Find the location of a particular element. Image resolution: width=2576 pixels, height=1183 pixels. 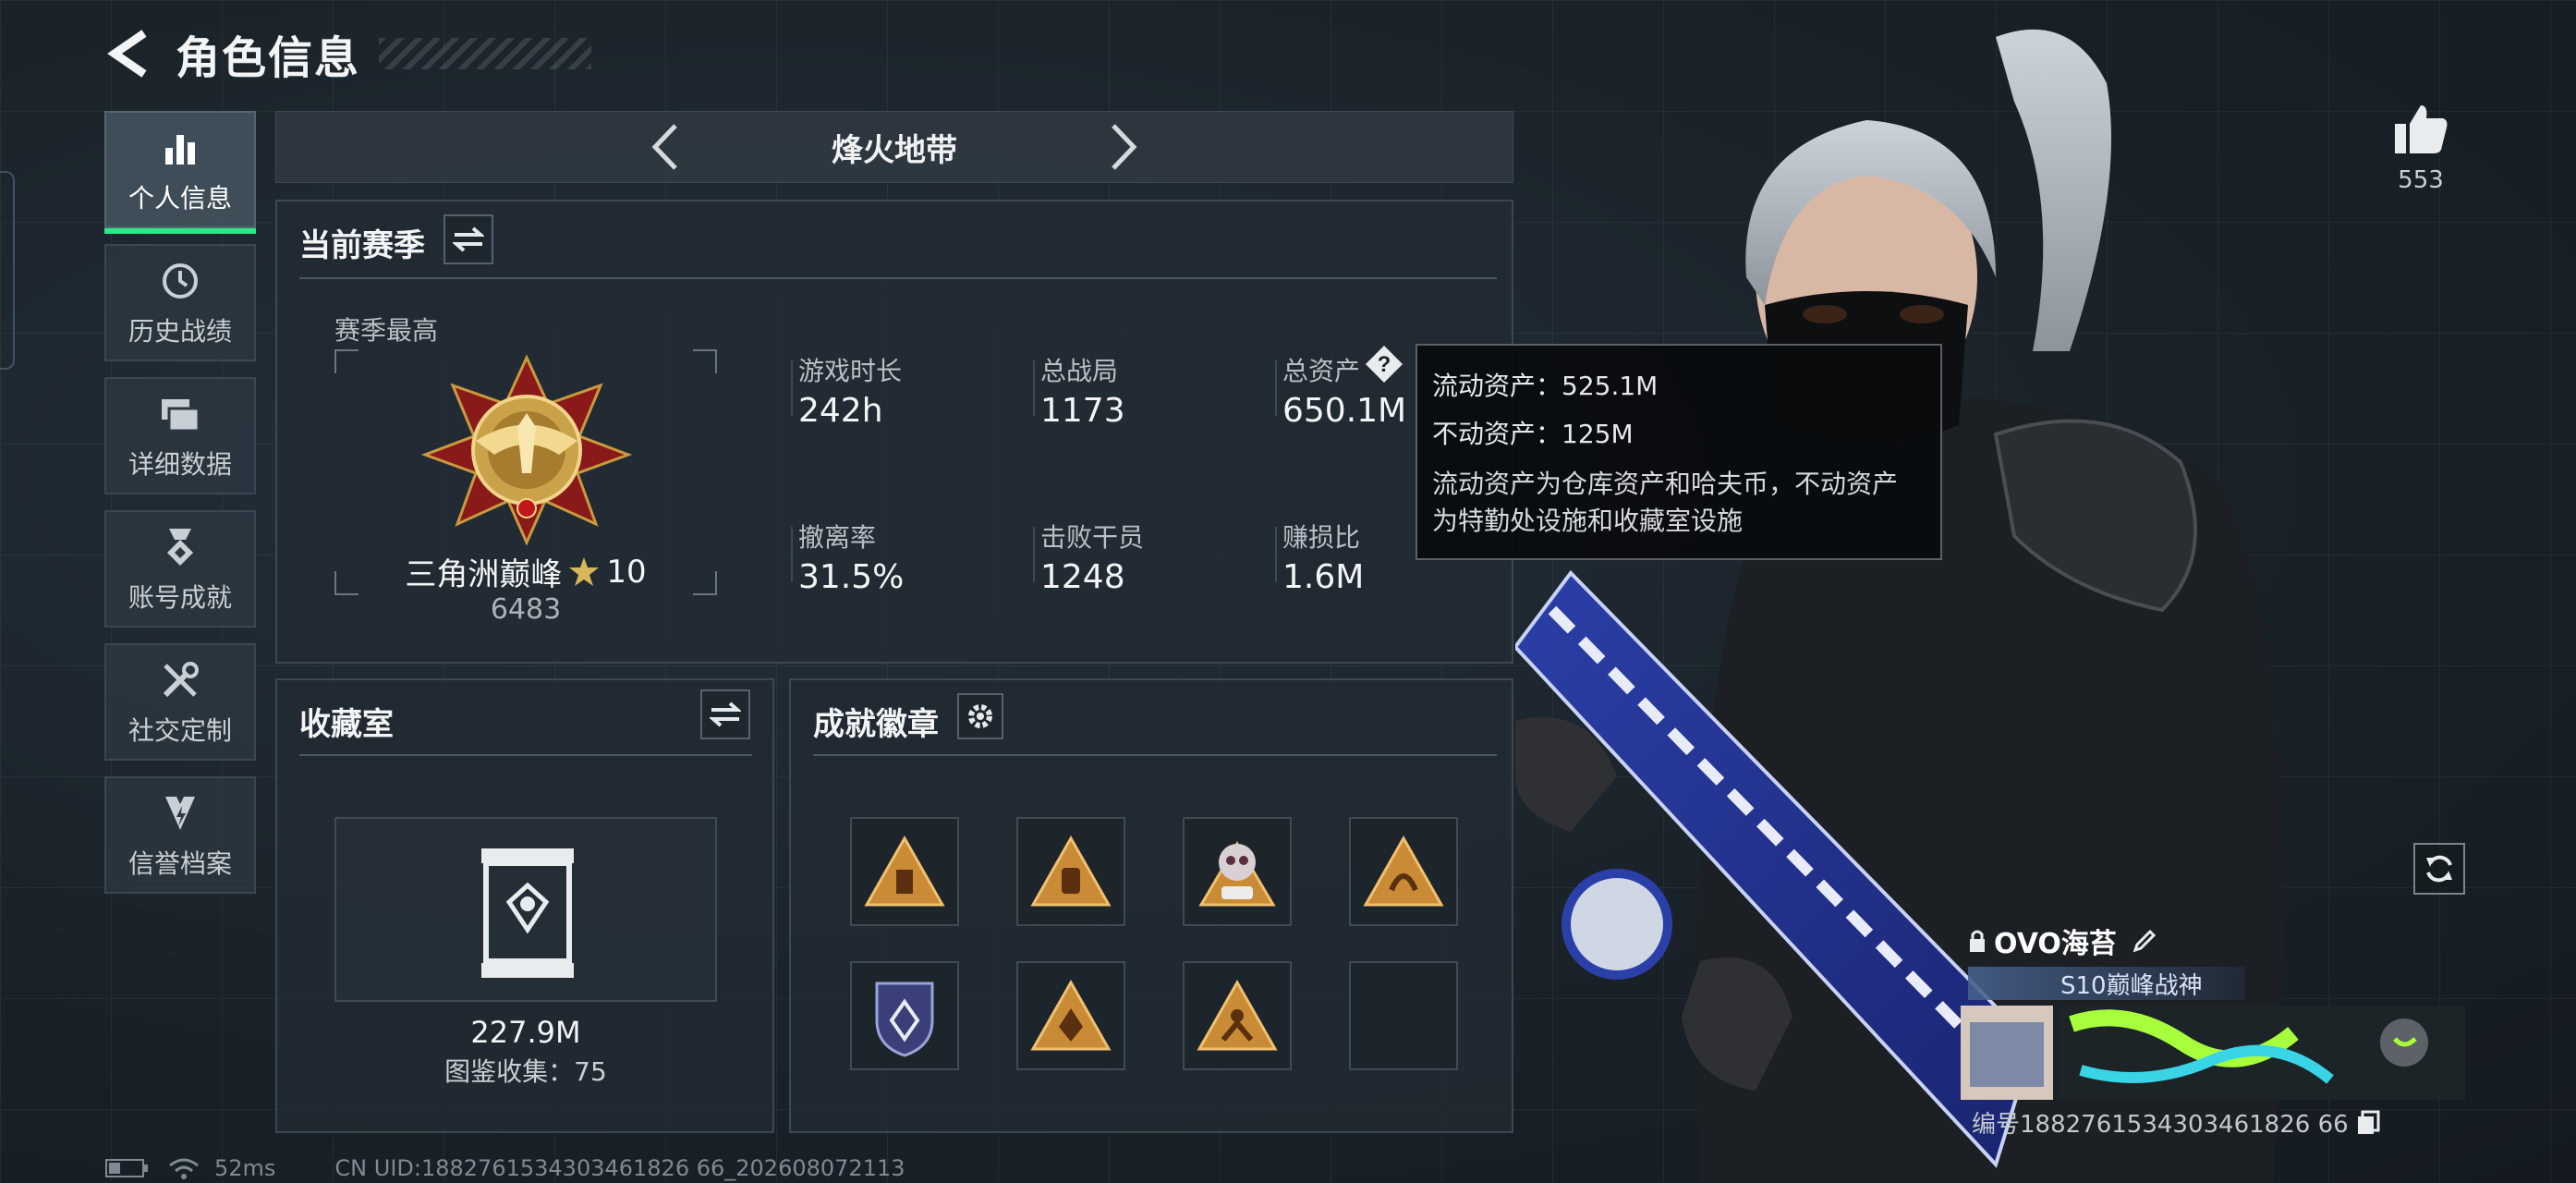

bar-chart-icon is located at coordinates (180, 148).